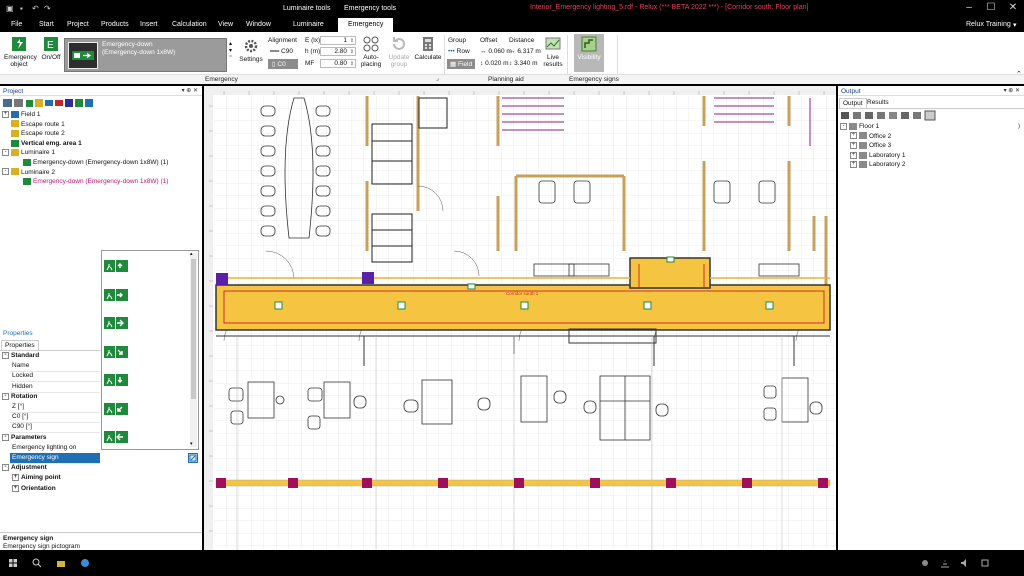 The image size is (1024, 576). I want to click on maximize-icon: ☐, so click(991, 7).